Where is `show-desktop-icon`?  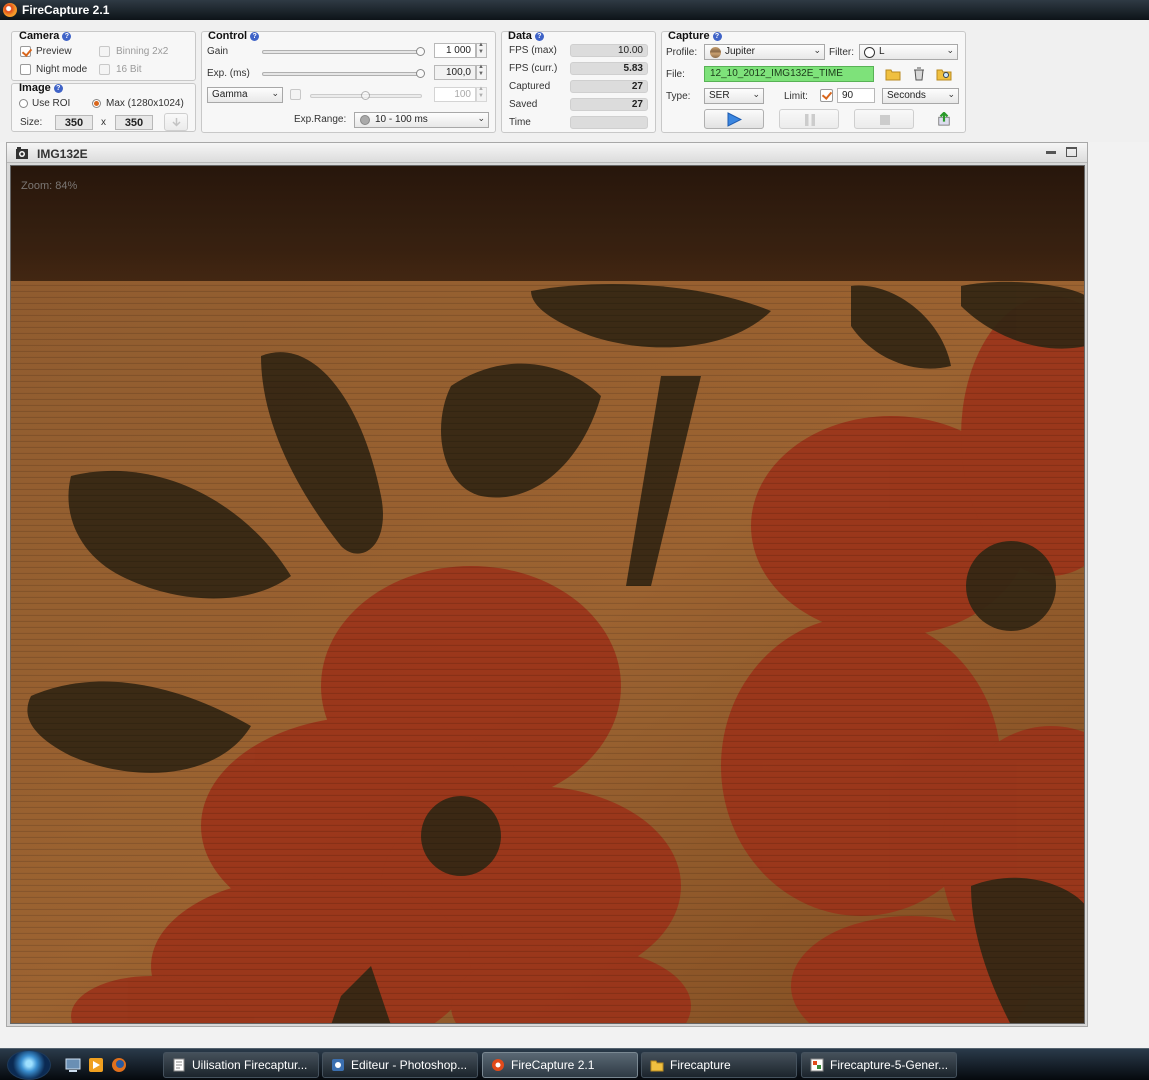
show-desktop-icon is located at coordinates (73, 1065).